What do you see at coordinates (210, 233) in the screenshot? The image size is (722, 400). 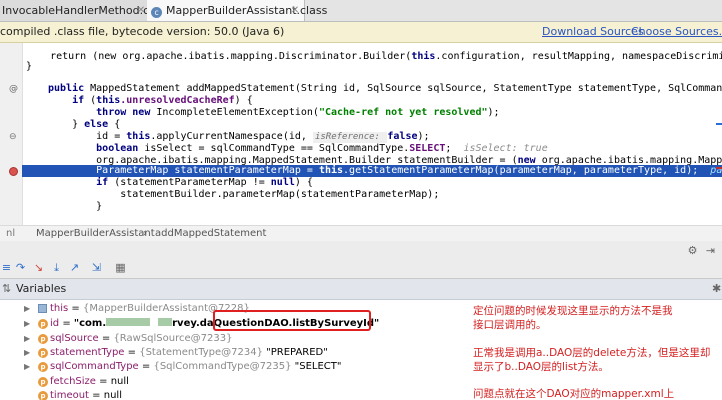 I see `breadcrumb-method: addMappedStatement` at bounding box center [210, 233].